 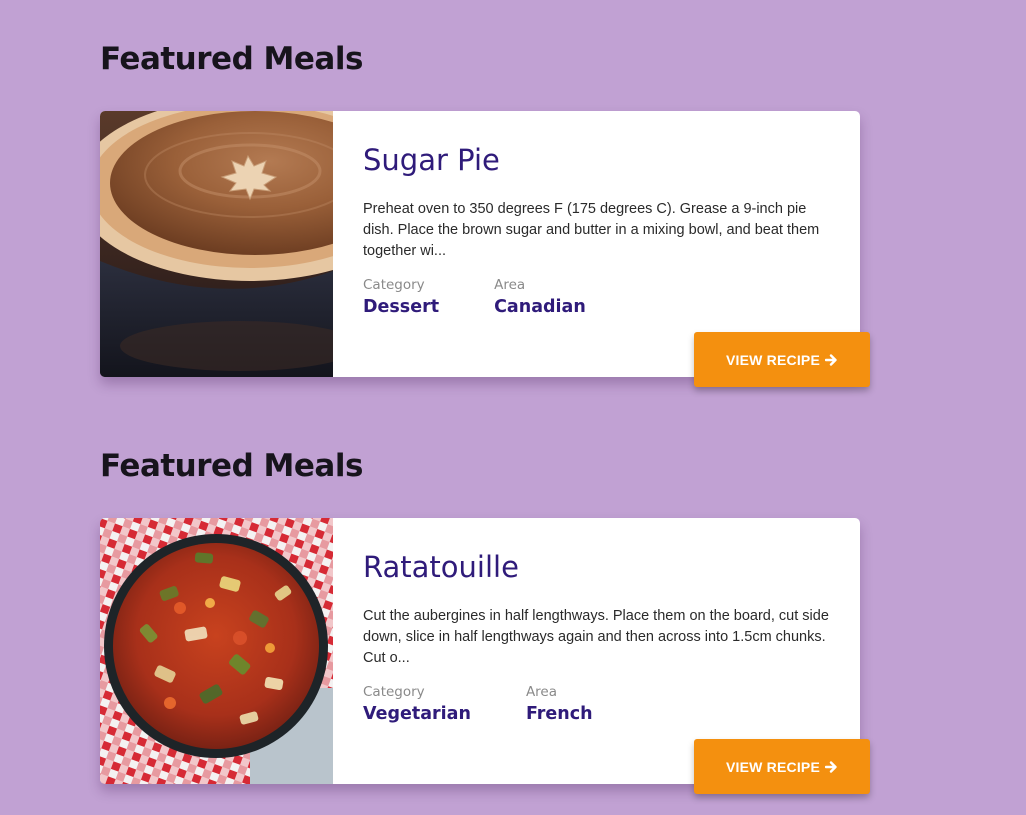 I want to click on area-value: French, so click(x=559, y=714).